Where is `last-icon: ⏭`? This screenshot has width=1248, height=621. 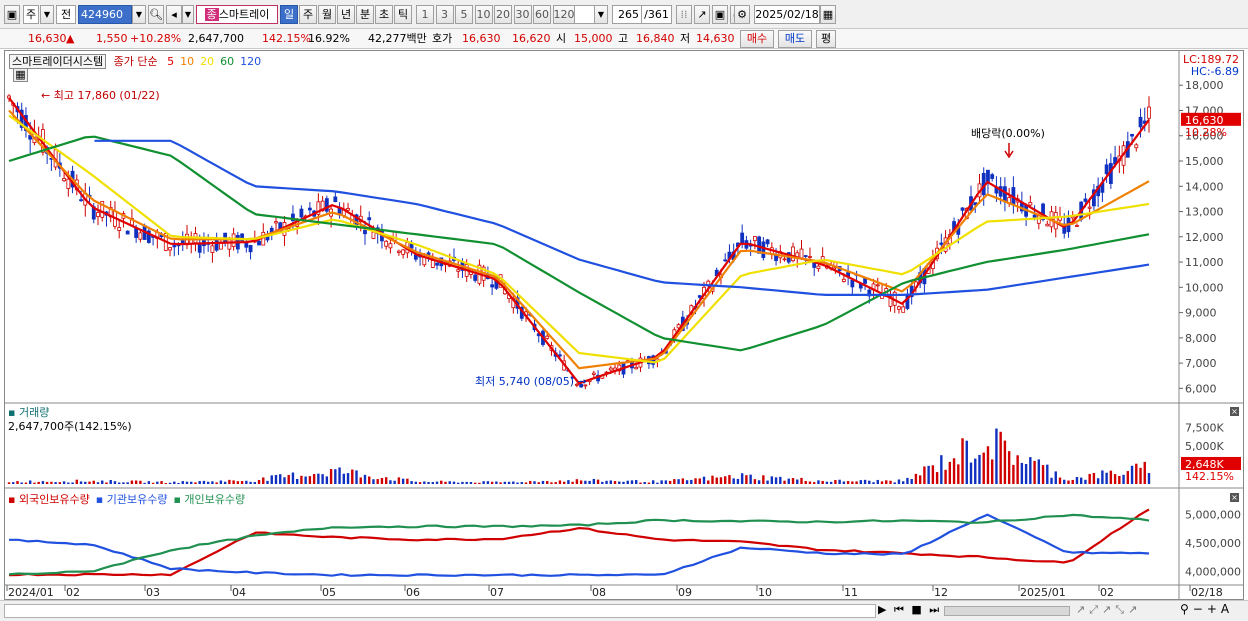
last-icon: ⏭ is located at coordinates (935, 609).